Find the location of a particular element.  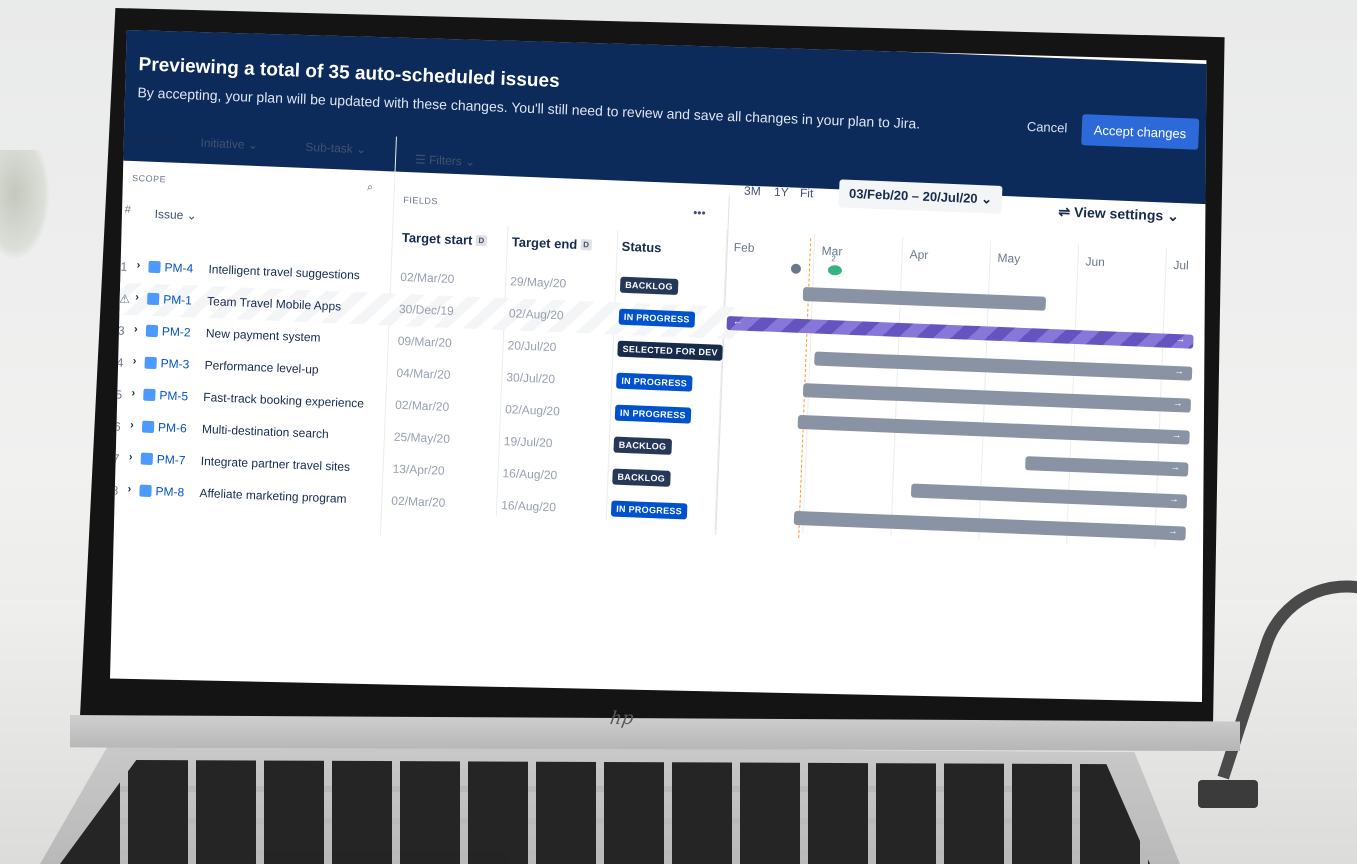

keyboard-keys is located at coordinates (605, 812).